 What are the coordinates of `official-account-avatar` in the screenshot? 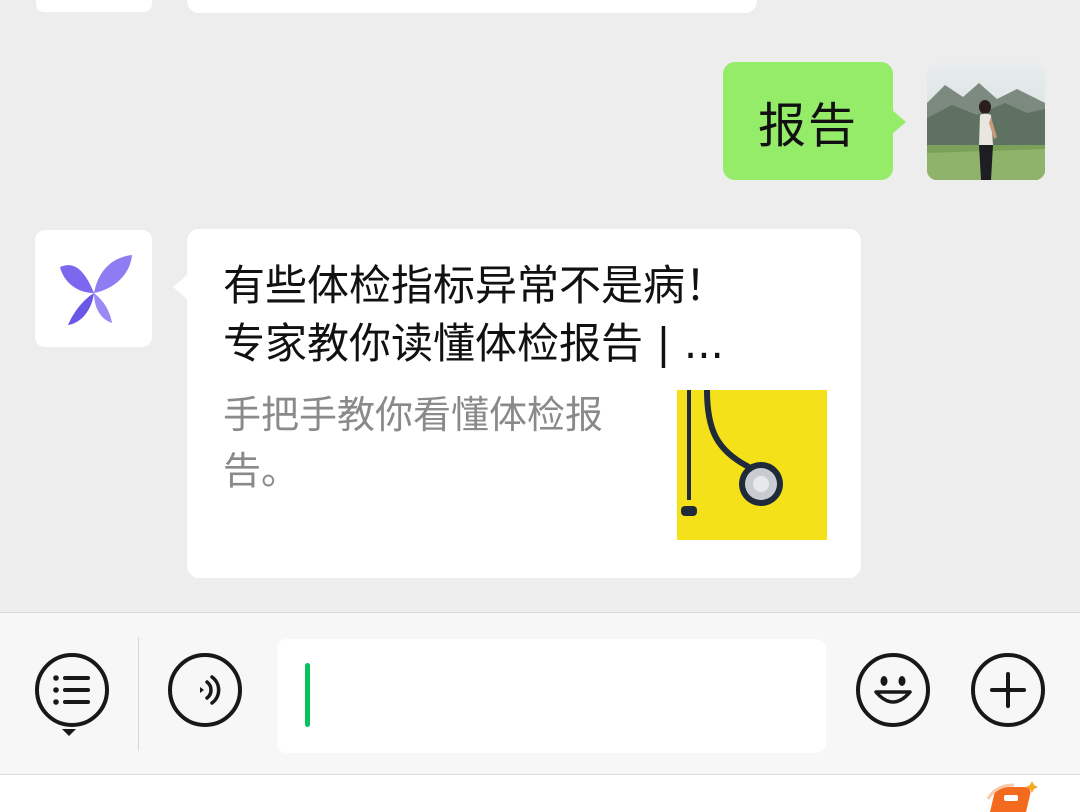 It's located at (93, 288).